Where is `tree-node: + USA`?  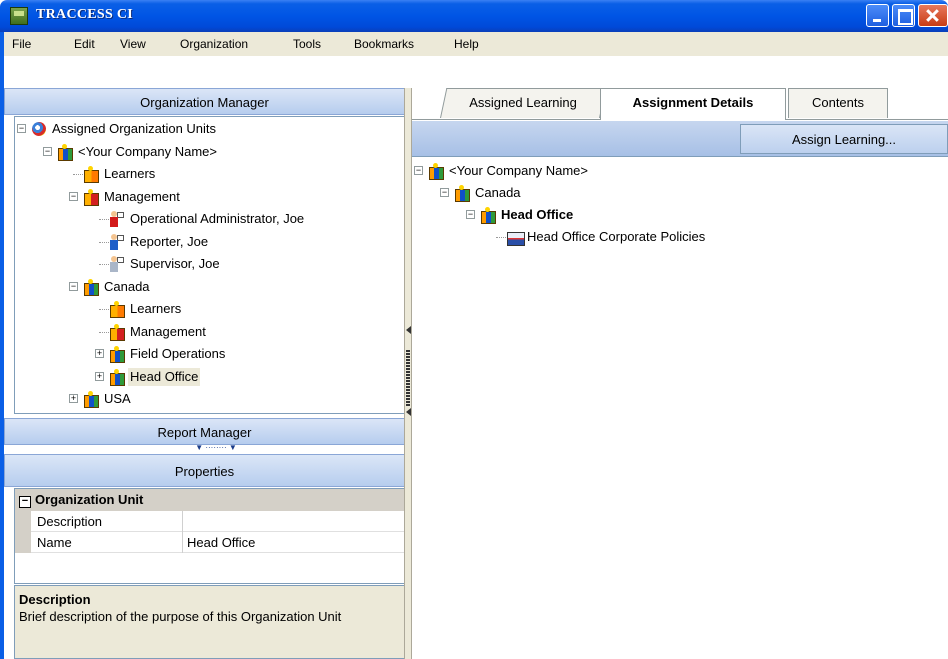 tree-node: + USA is located at coordinates (210, 400).